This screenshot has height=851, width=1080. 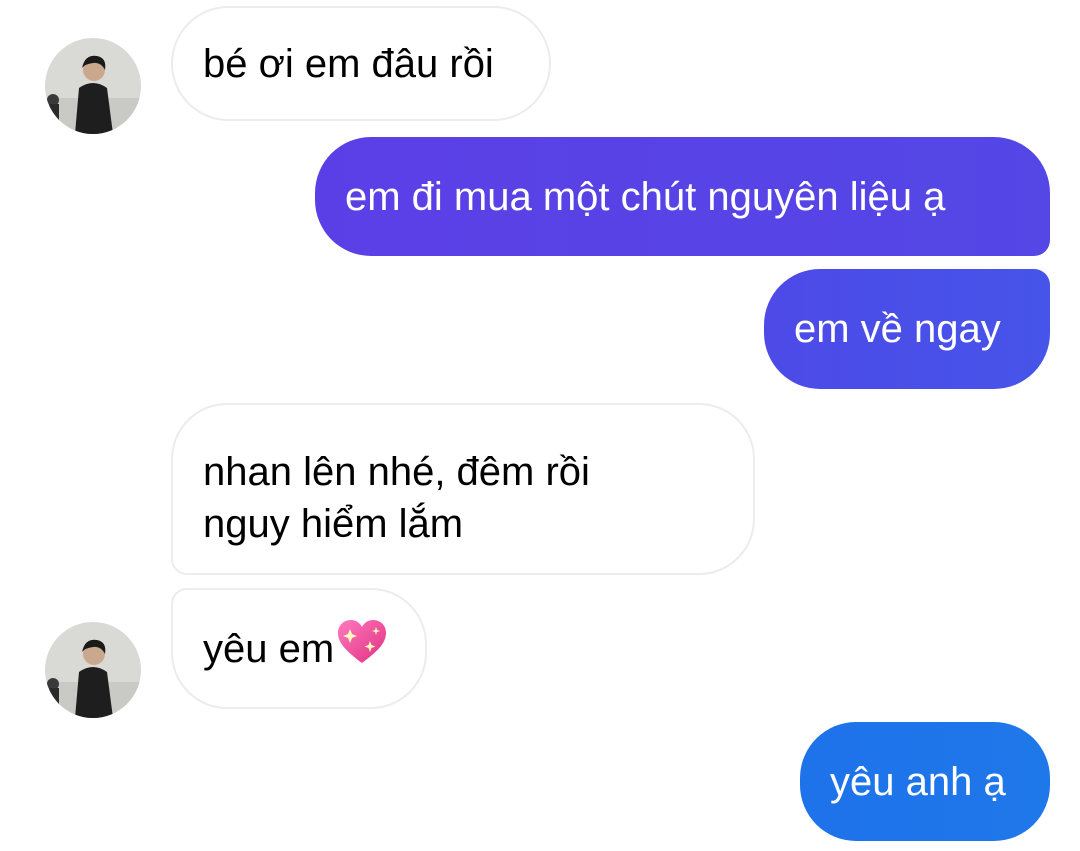 I want to click on sparkling-heart-icon, so click(x=362, y=648).